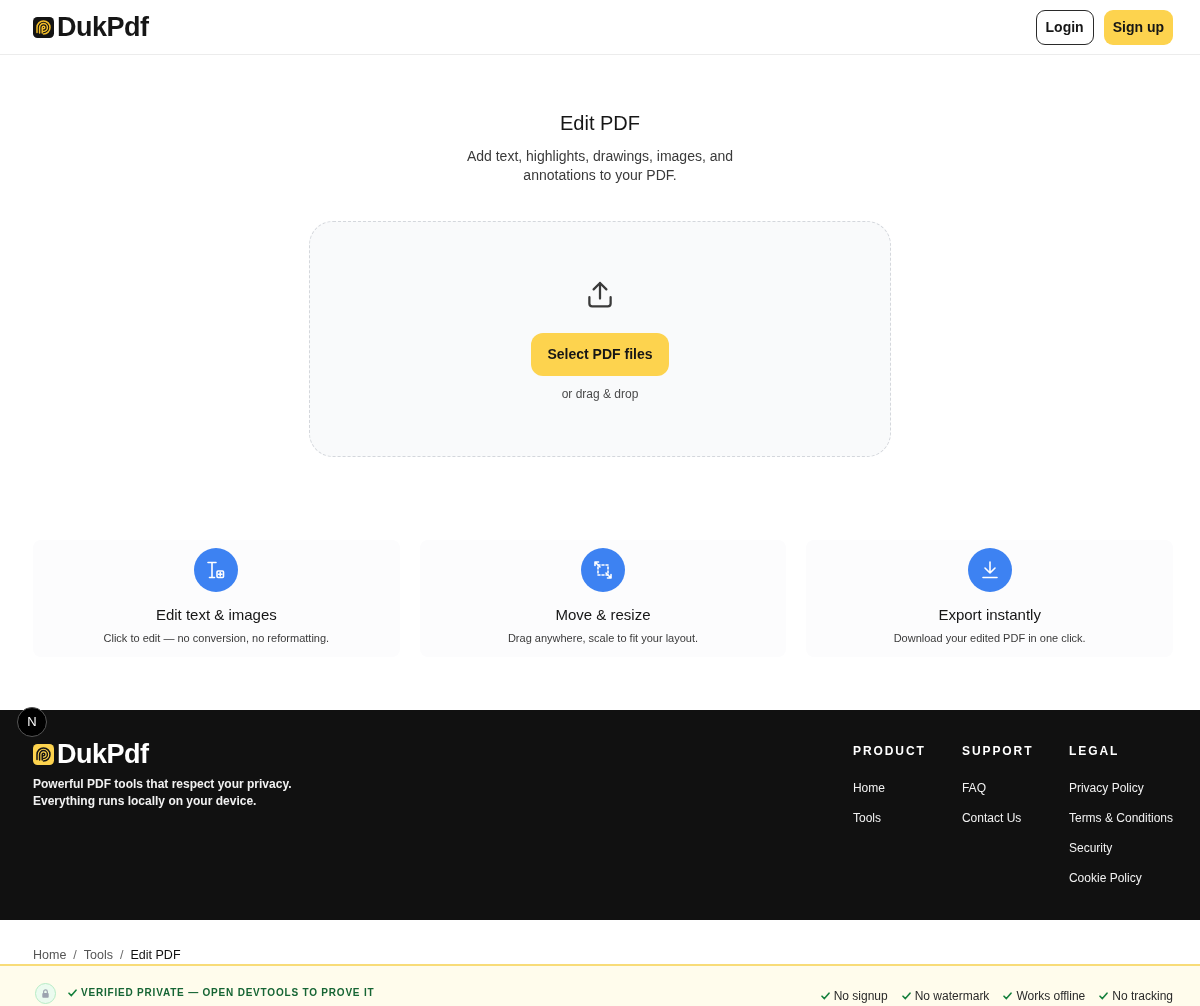 Image resolution: width=1200 pixels, height=1006 pixels. Describe the element at coordinates (889, 751) in the screenshot. I see `footer-heading: PRODUCT` at that location.